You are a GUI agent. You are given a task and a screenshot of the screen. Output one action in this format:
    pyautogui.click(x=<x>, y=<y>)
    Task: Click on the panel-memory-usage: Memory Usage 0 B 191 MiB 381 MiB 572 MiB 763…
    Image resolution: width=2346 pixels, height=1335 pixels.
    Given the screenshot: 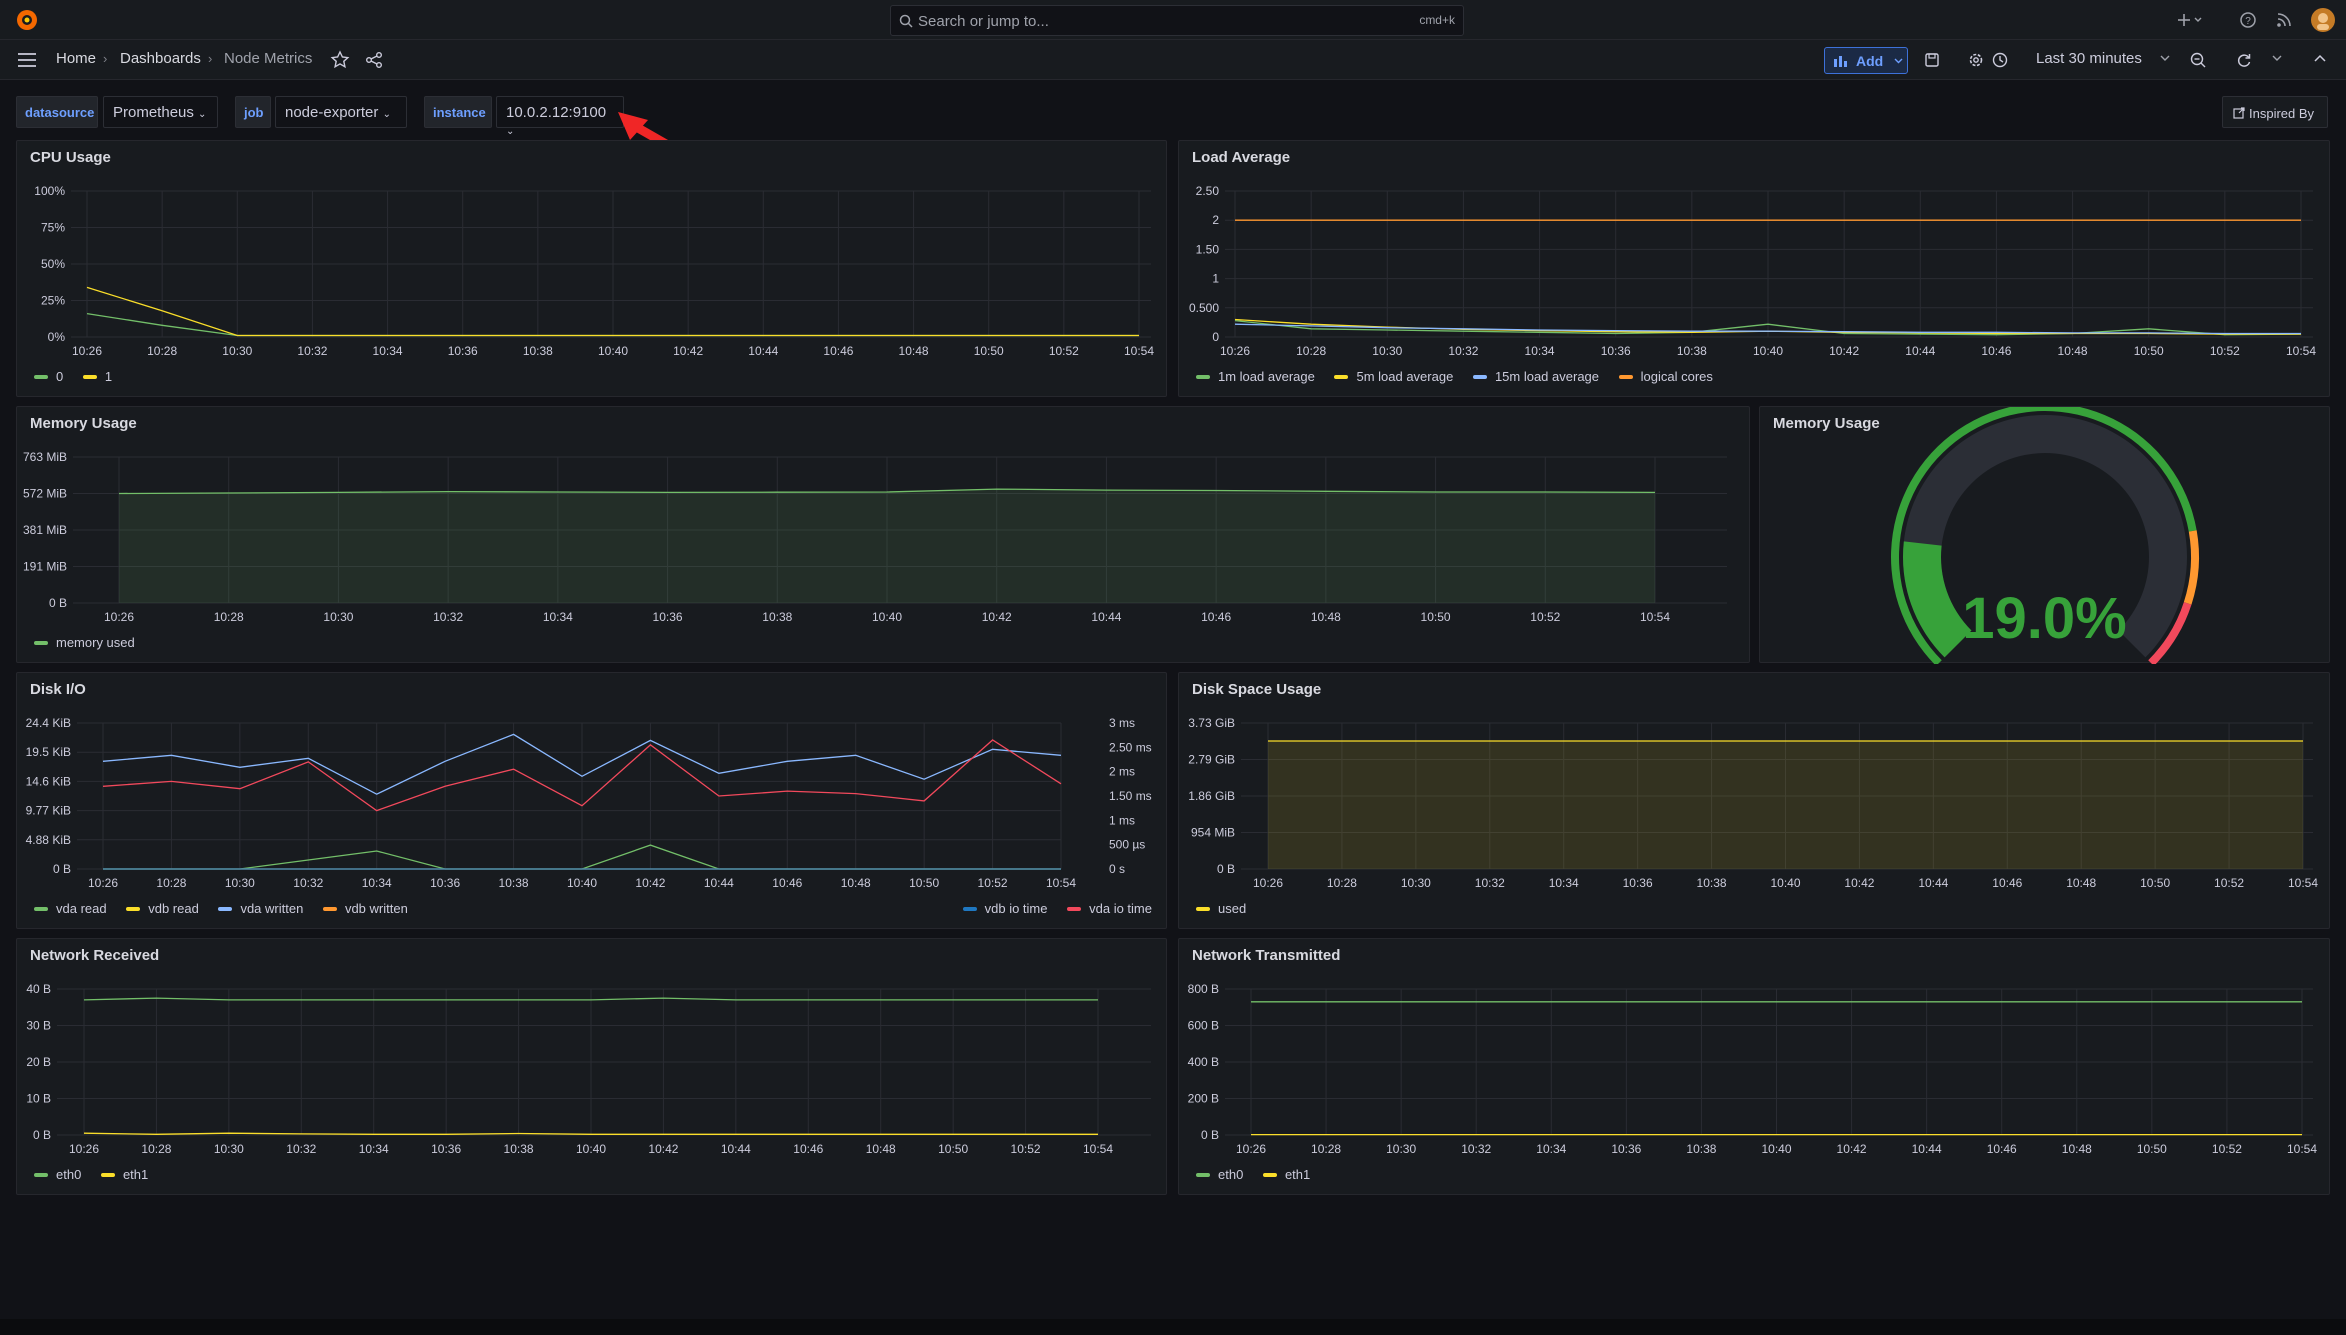 What is the action you would take?
    pyautogui.click(x=883, y=534)
    